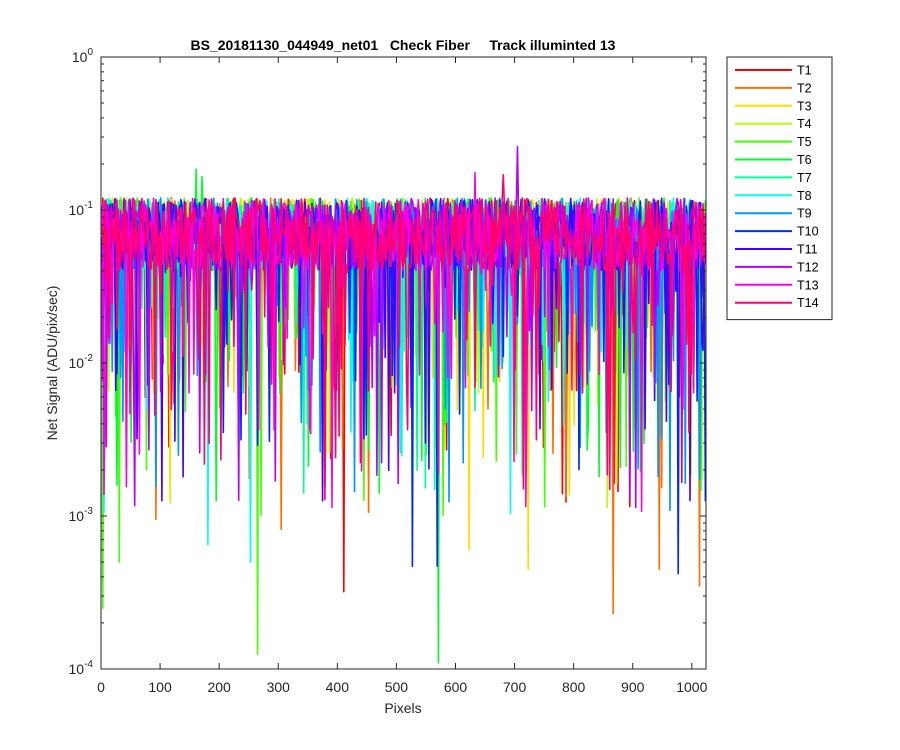 The image size is (900, 750). What do you see at coordinates (219, 687) in the screenshot?
I see `x-tick-label: 200` at bounding box center [219, 687].